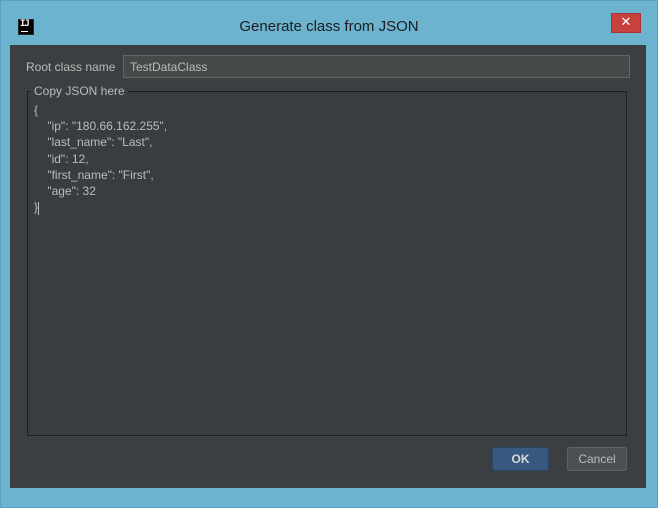  What do you see at coordinates (71, 67) in the screenshot?
I see `root-class-name-label: Root class name` at bounding box center [71, 67].